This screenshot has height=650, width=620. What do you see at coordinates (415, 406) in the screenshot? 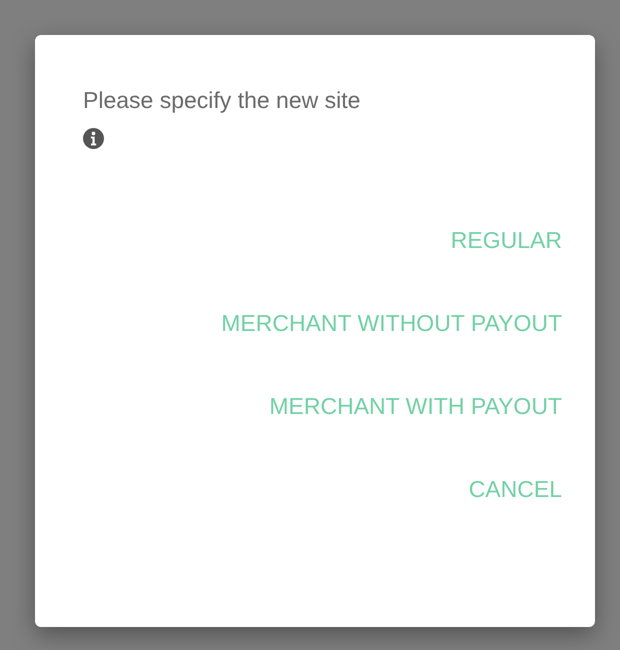
I see `dialog-button: MERCHANT WITH PAYOUT` at bounding box center [415, 406].